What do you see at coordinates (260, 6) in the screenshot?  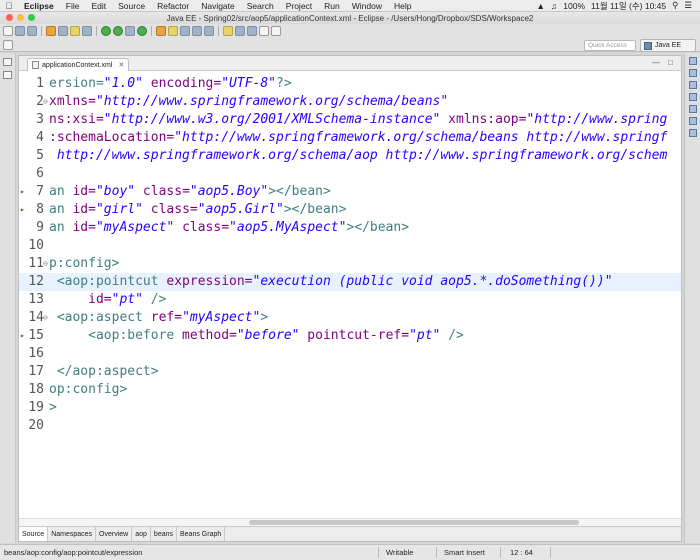 I see `menu-search: Search` at bounding box center [260, 6].